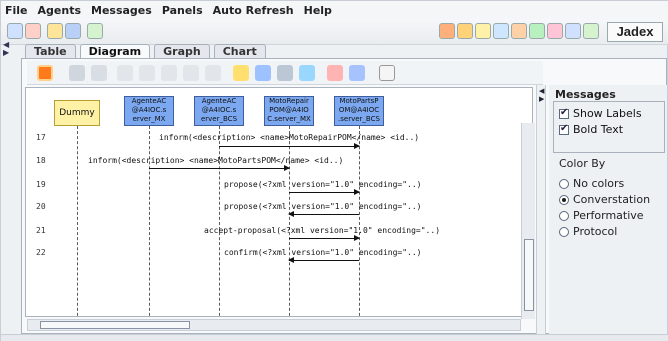 Image resolution: width=668 pixels, height=341 pixels. Describe the element at coordinates (41, 206) in the screenshot. I see `row-number: 20` at that location.